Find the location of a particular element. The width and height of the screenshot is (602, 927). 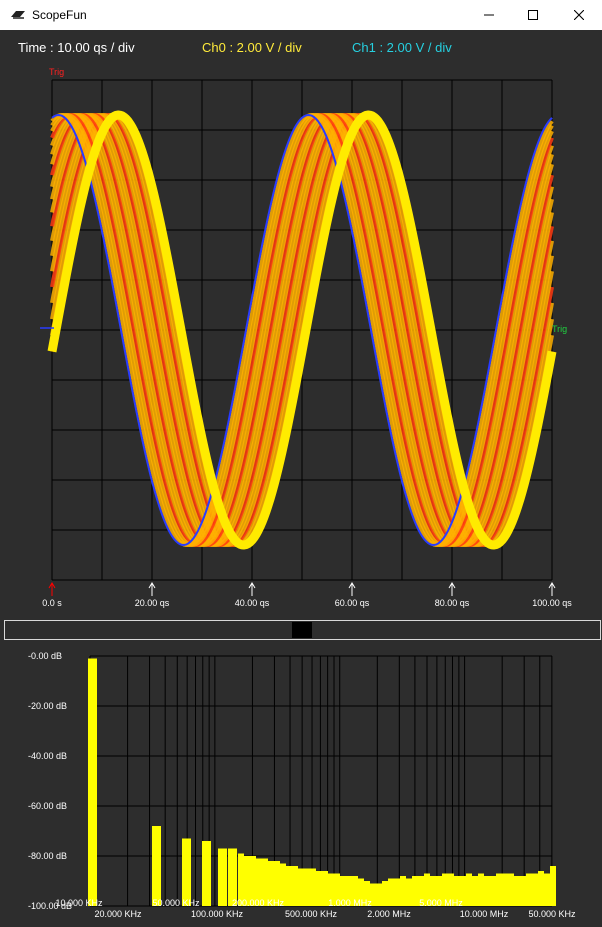

spectrum-y-label: -0.00 dB is located at coordinates (45, 656).